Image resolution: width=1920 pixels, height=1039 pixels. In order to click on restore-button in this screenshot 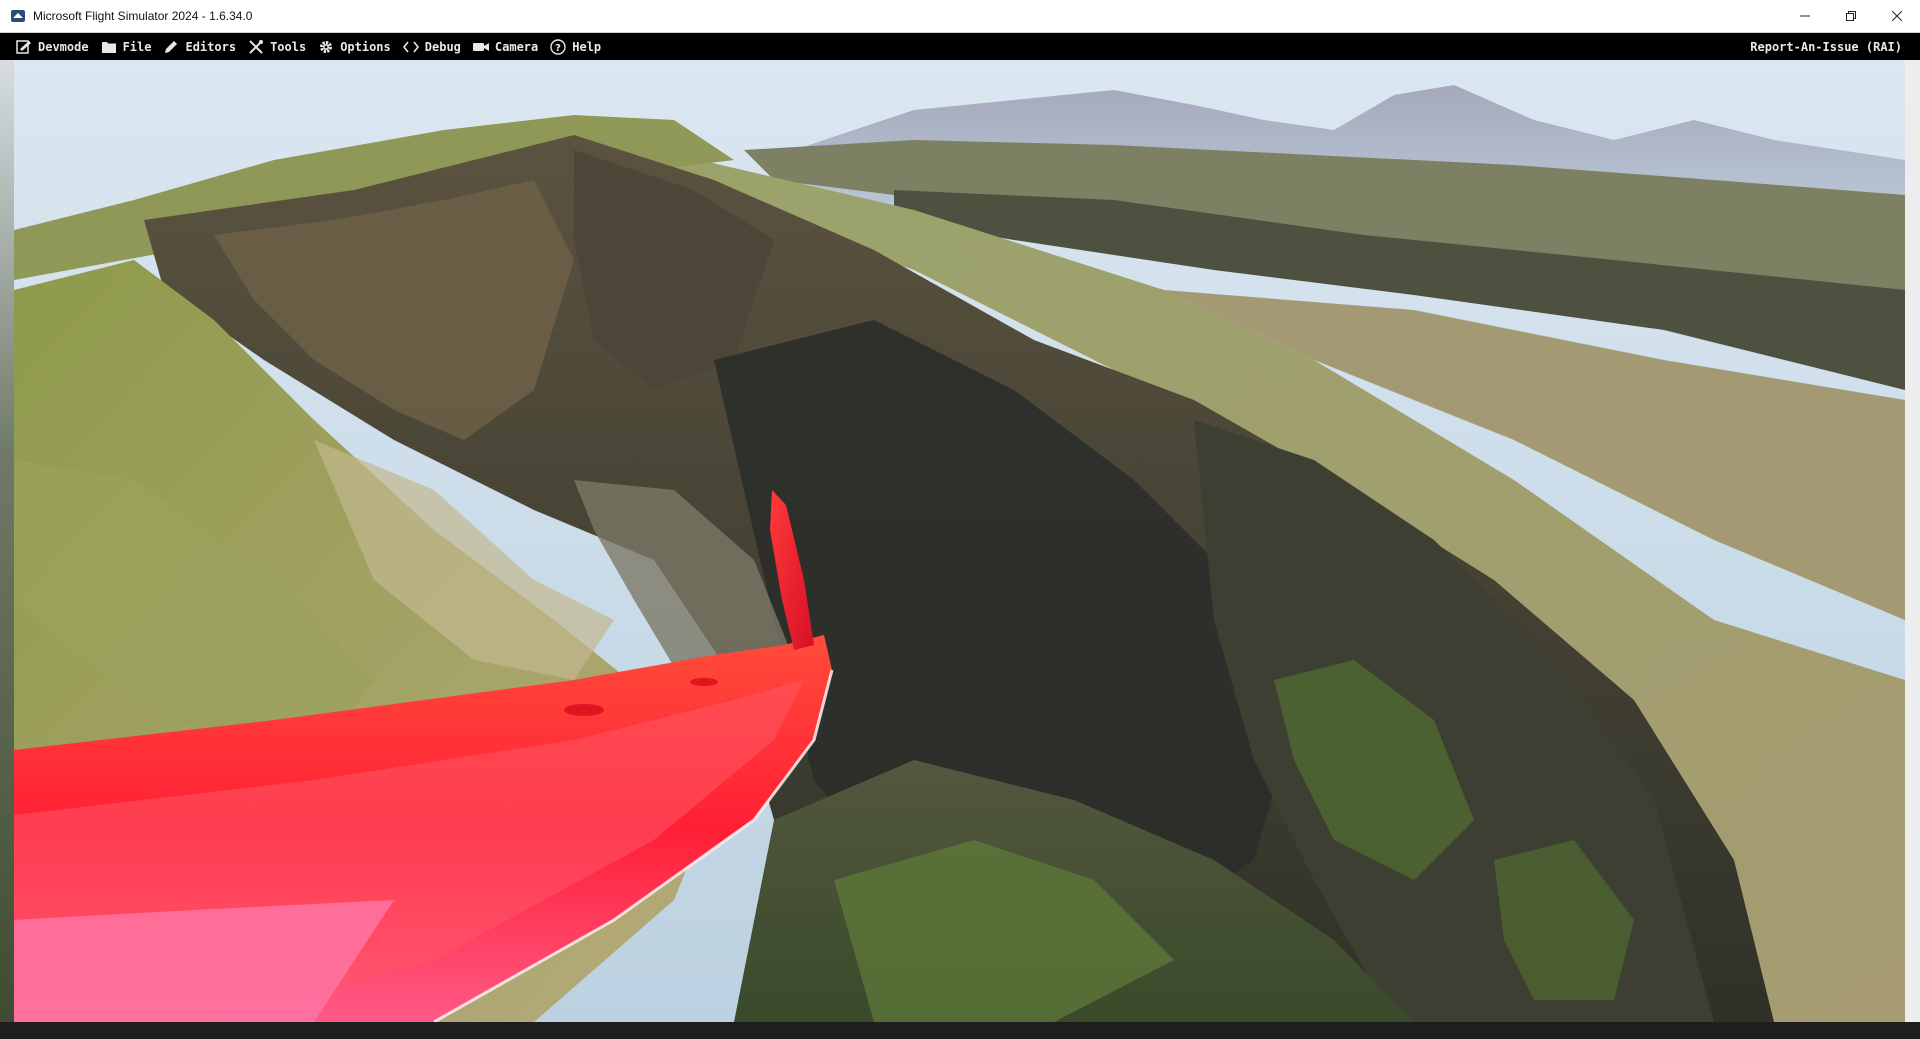, I will do `click(1851, 16)`.